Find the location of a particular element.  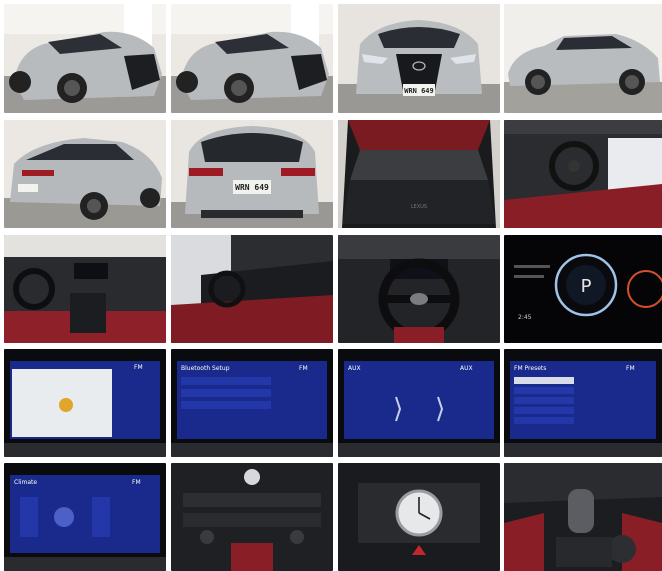

photo-rear-three-quarter is located at coordinates (85, 174).